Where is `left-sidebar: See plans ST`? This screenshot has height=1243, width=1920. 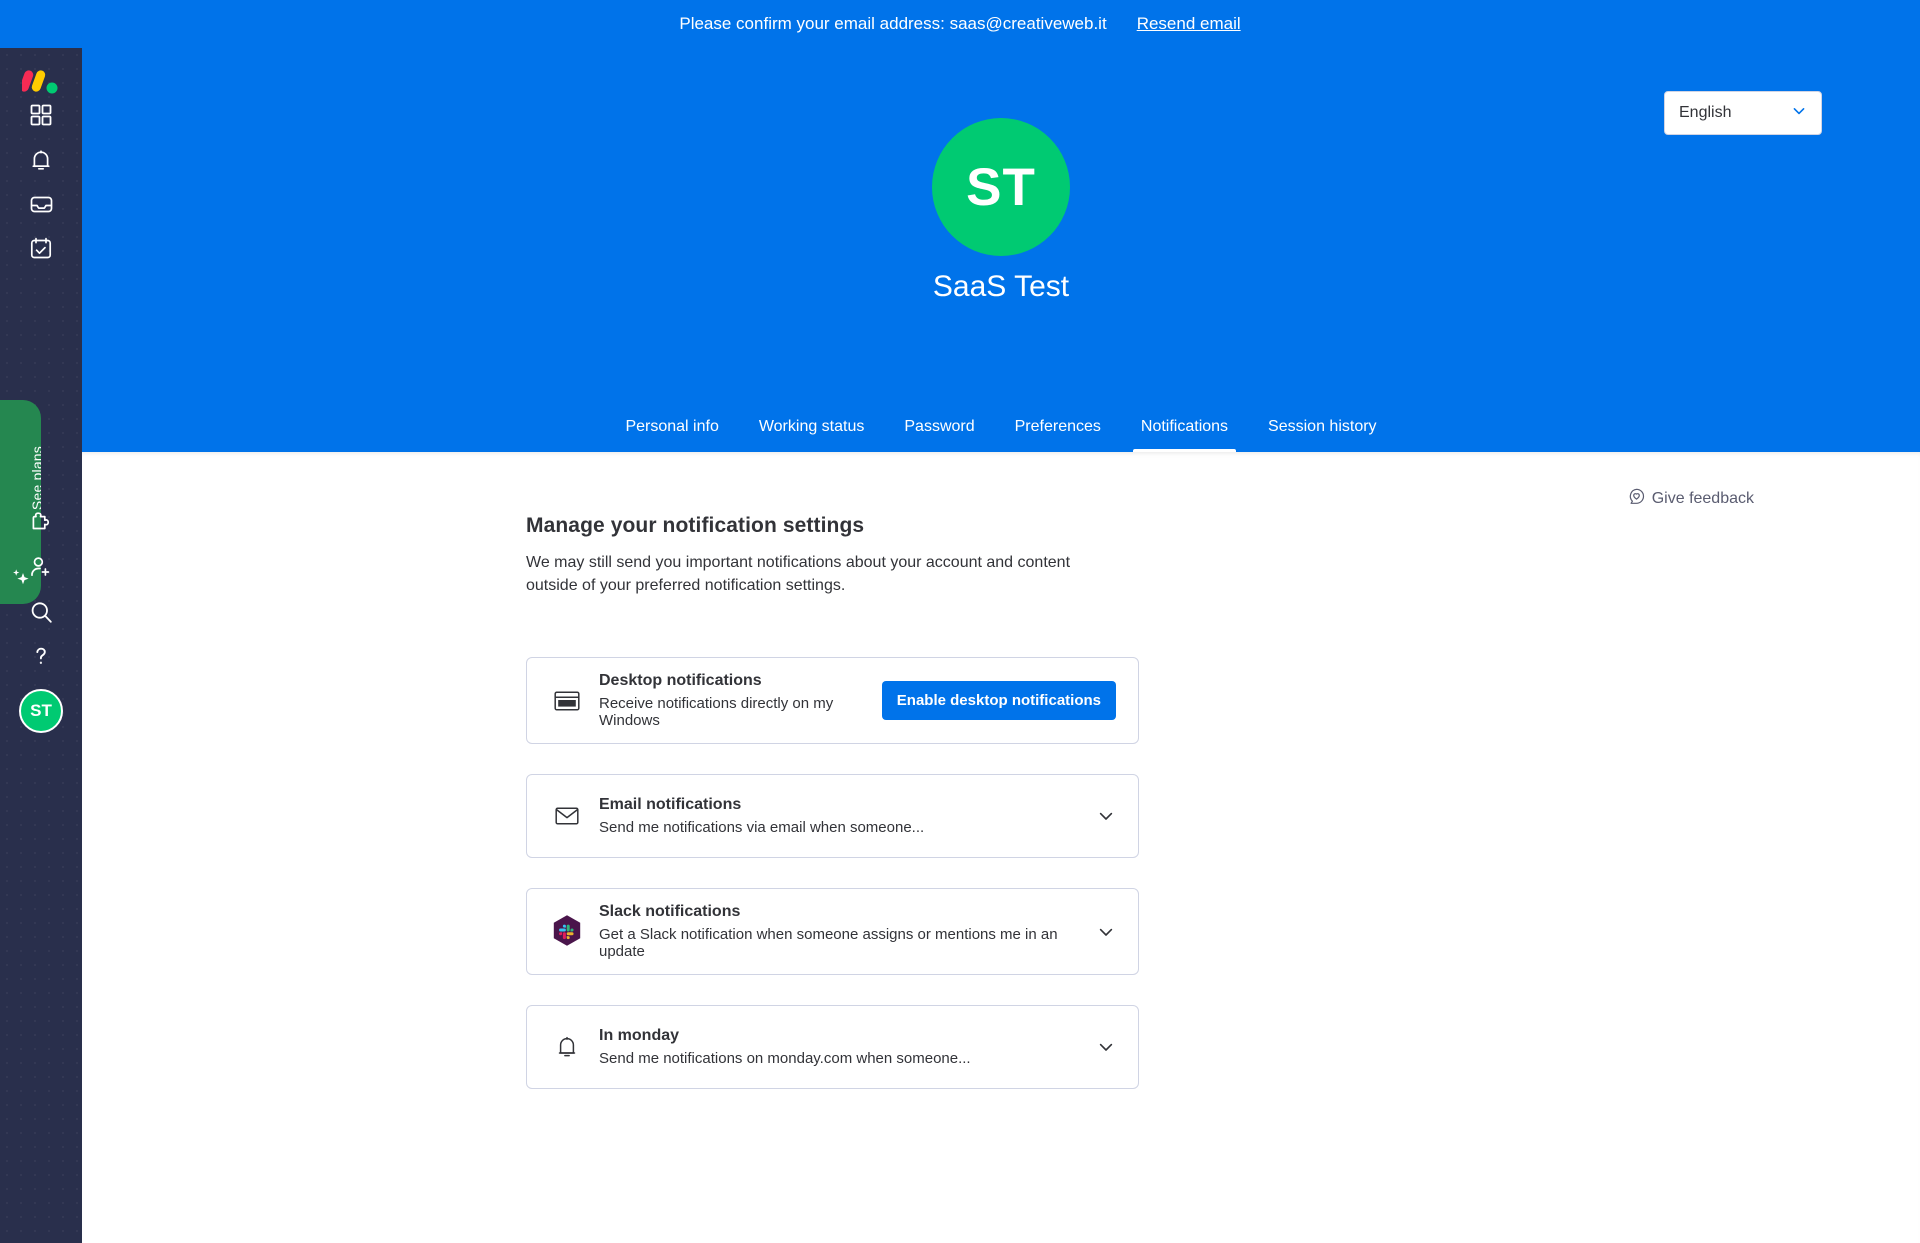 left-sidebar: See plans ST is located at coordinates (41, 645).